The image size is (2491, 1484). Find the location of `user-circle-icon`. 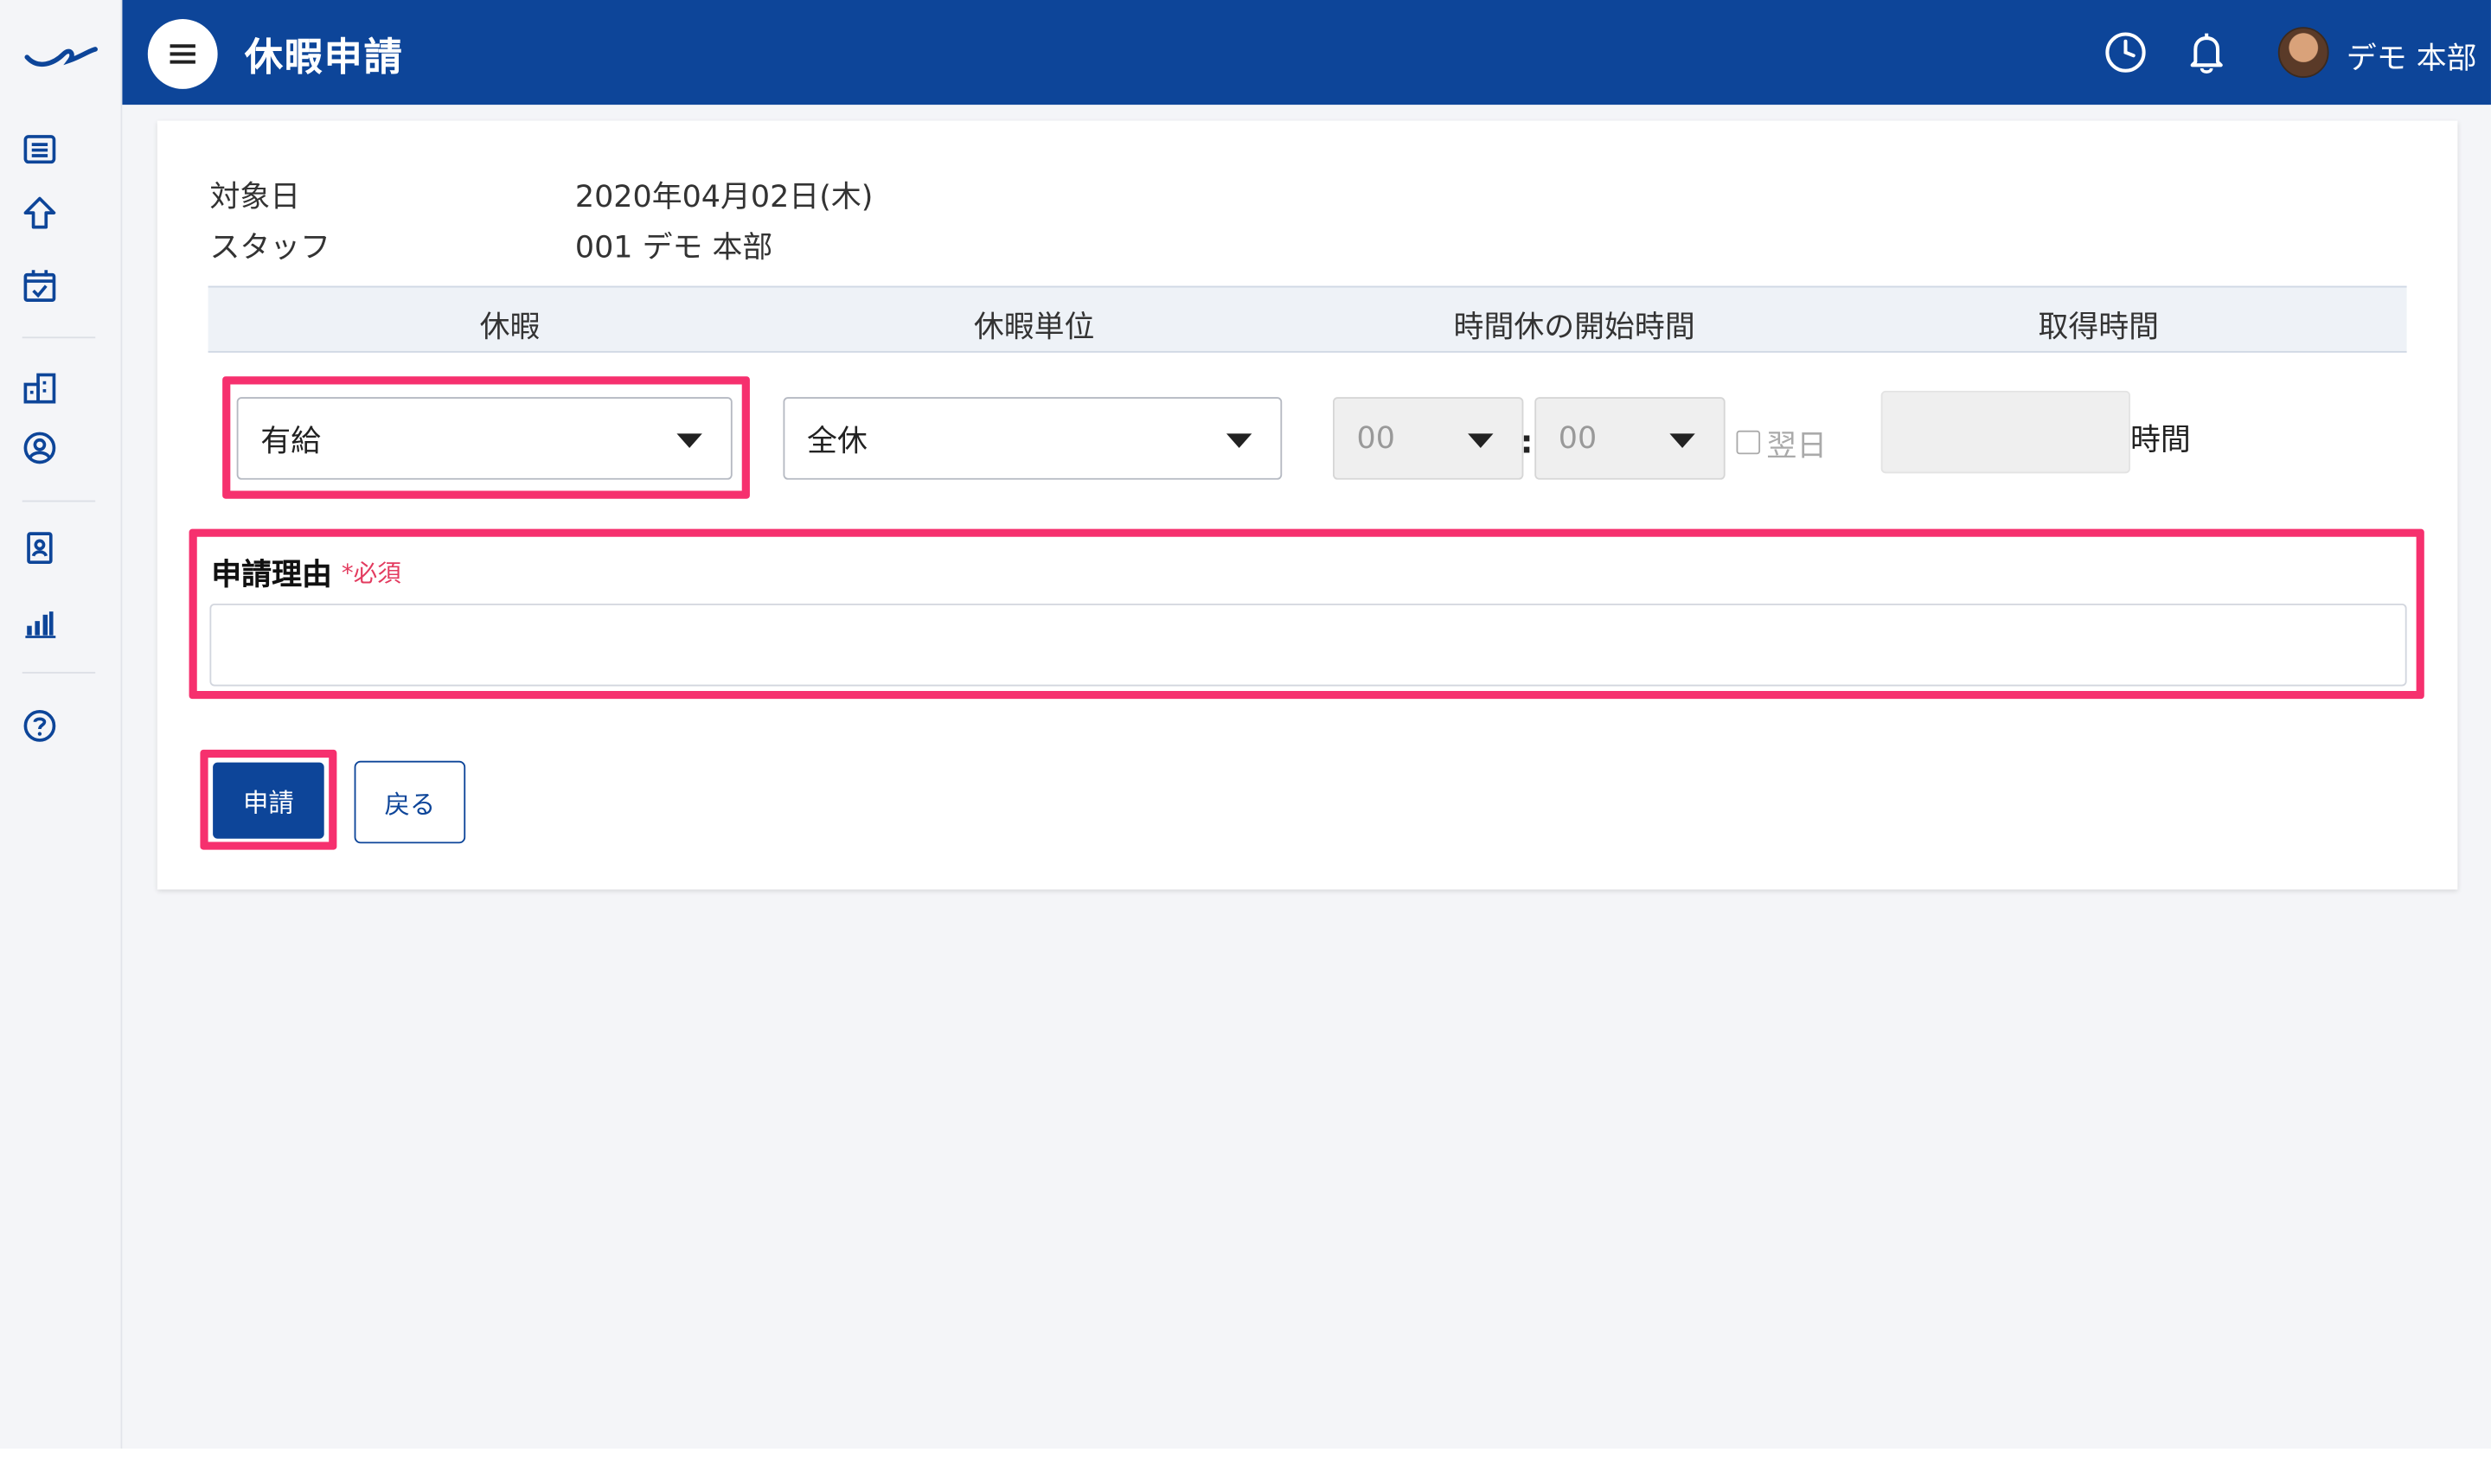

user-circle-icon is located at coordinates (40, 448).